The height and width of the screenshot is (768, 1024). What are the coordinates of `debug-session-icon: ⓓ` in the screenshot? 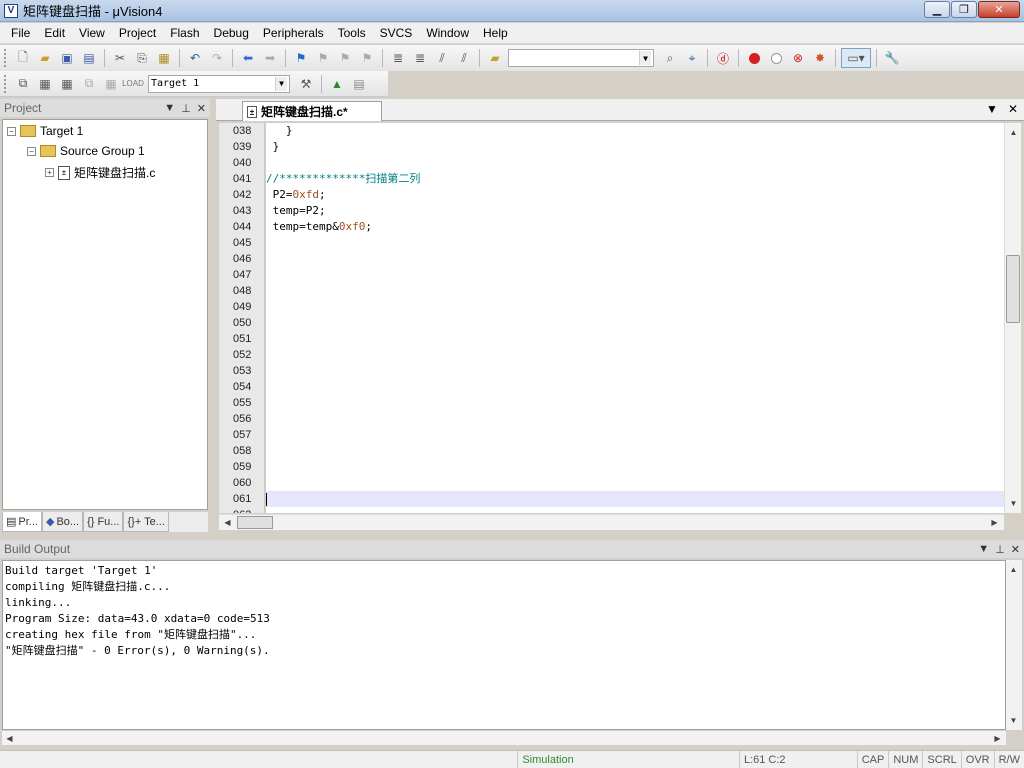 It's located at (723, 58).